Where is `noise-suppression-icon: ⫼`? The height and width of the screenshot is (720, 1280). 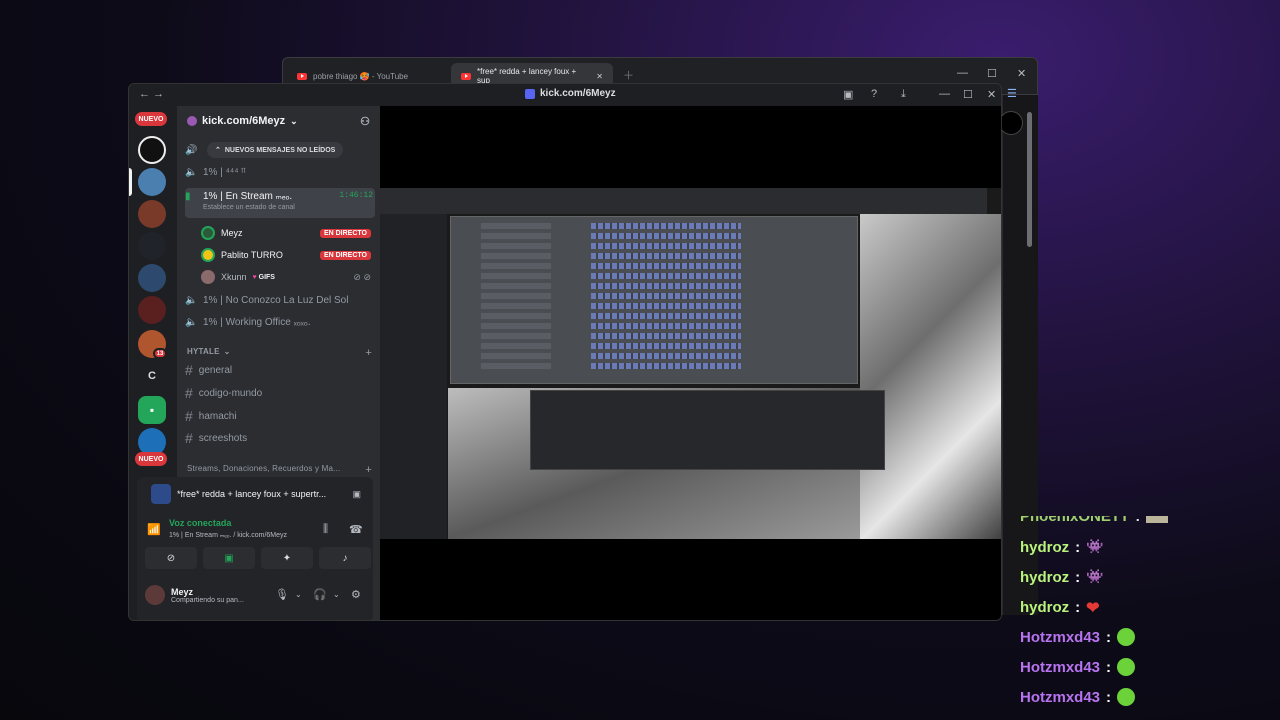 noise-suppression-icon: ⫼ is located at coordinates (325, 529).